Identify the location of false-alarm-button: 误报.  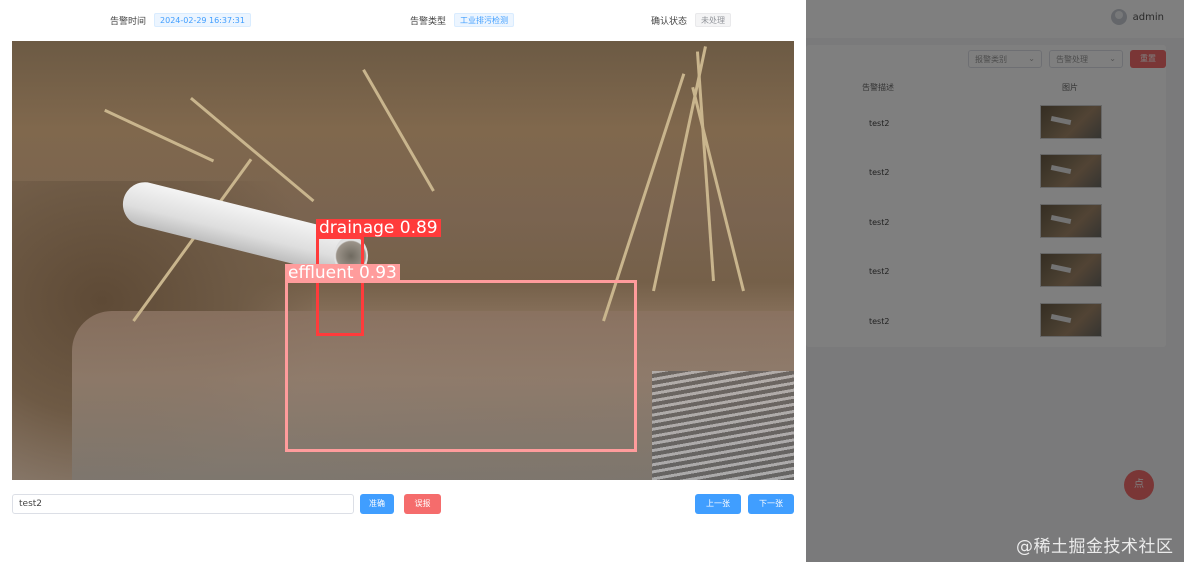
(422, 504).